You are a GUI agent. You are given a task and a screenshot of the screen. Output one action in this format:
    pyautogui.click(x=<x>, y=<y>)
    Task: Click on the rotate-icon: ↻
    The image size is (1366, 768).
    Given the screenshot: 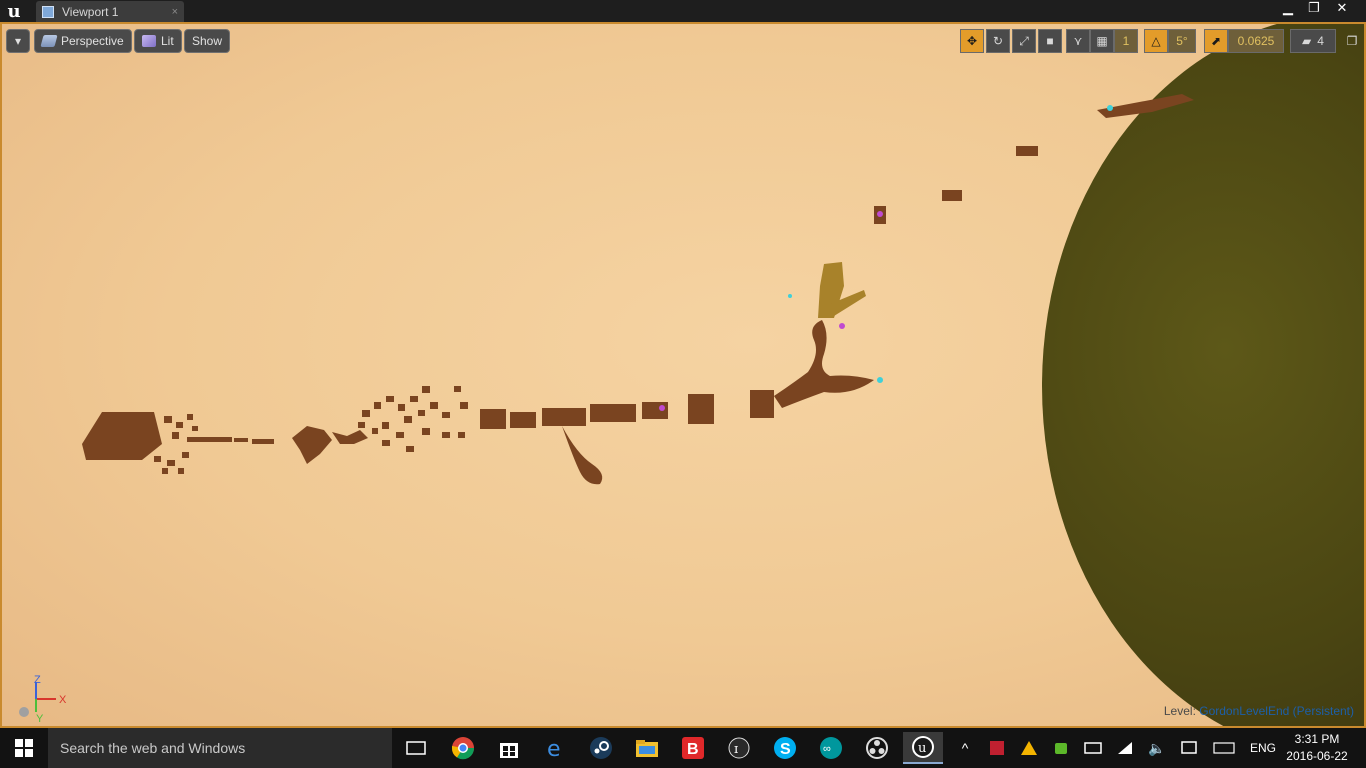 What is the action you would take?
    pyautogui.click(x=998, y=41)
    